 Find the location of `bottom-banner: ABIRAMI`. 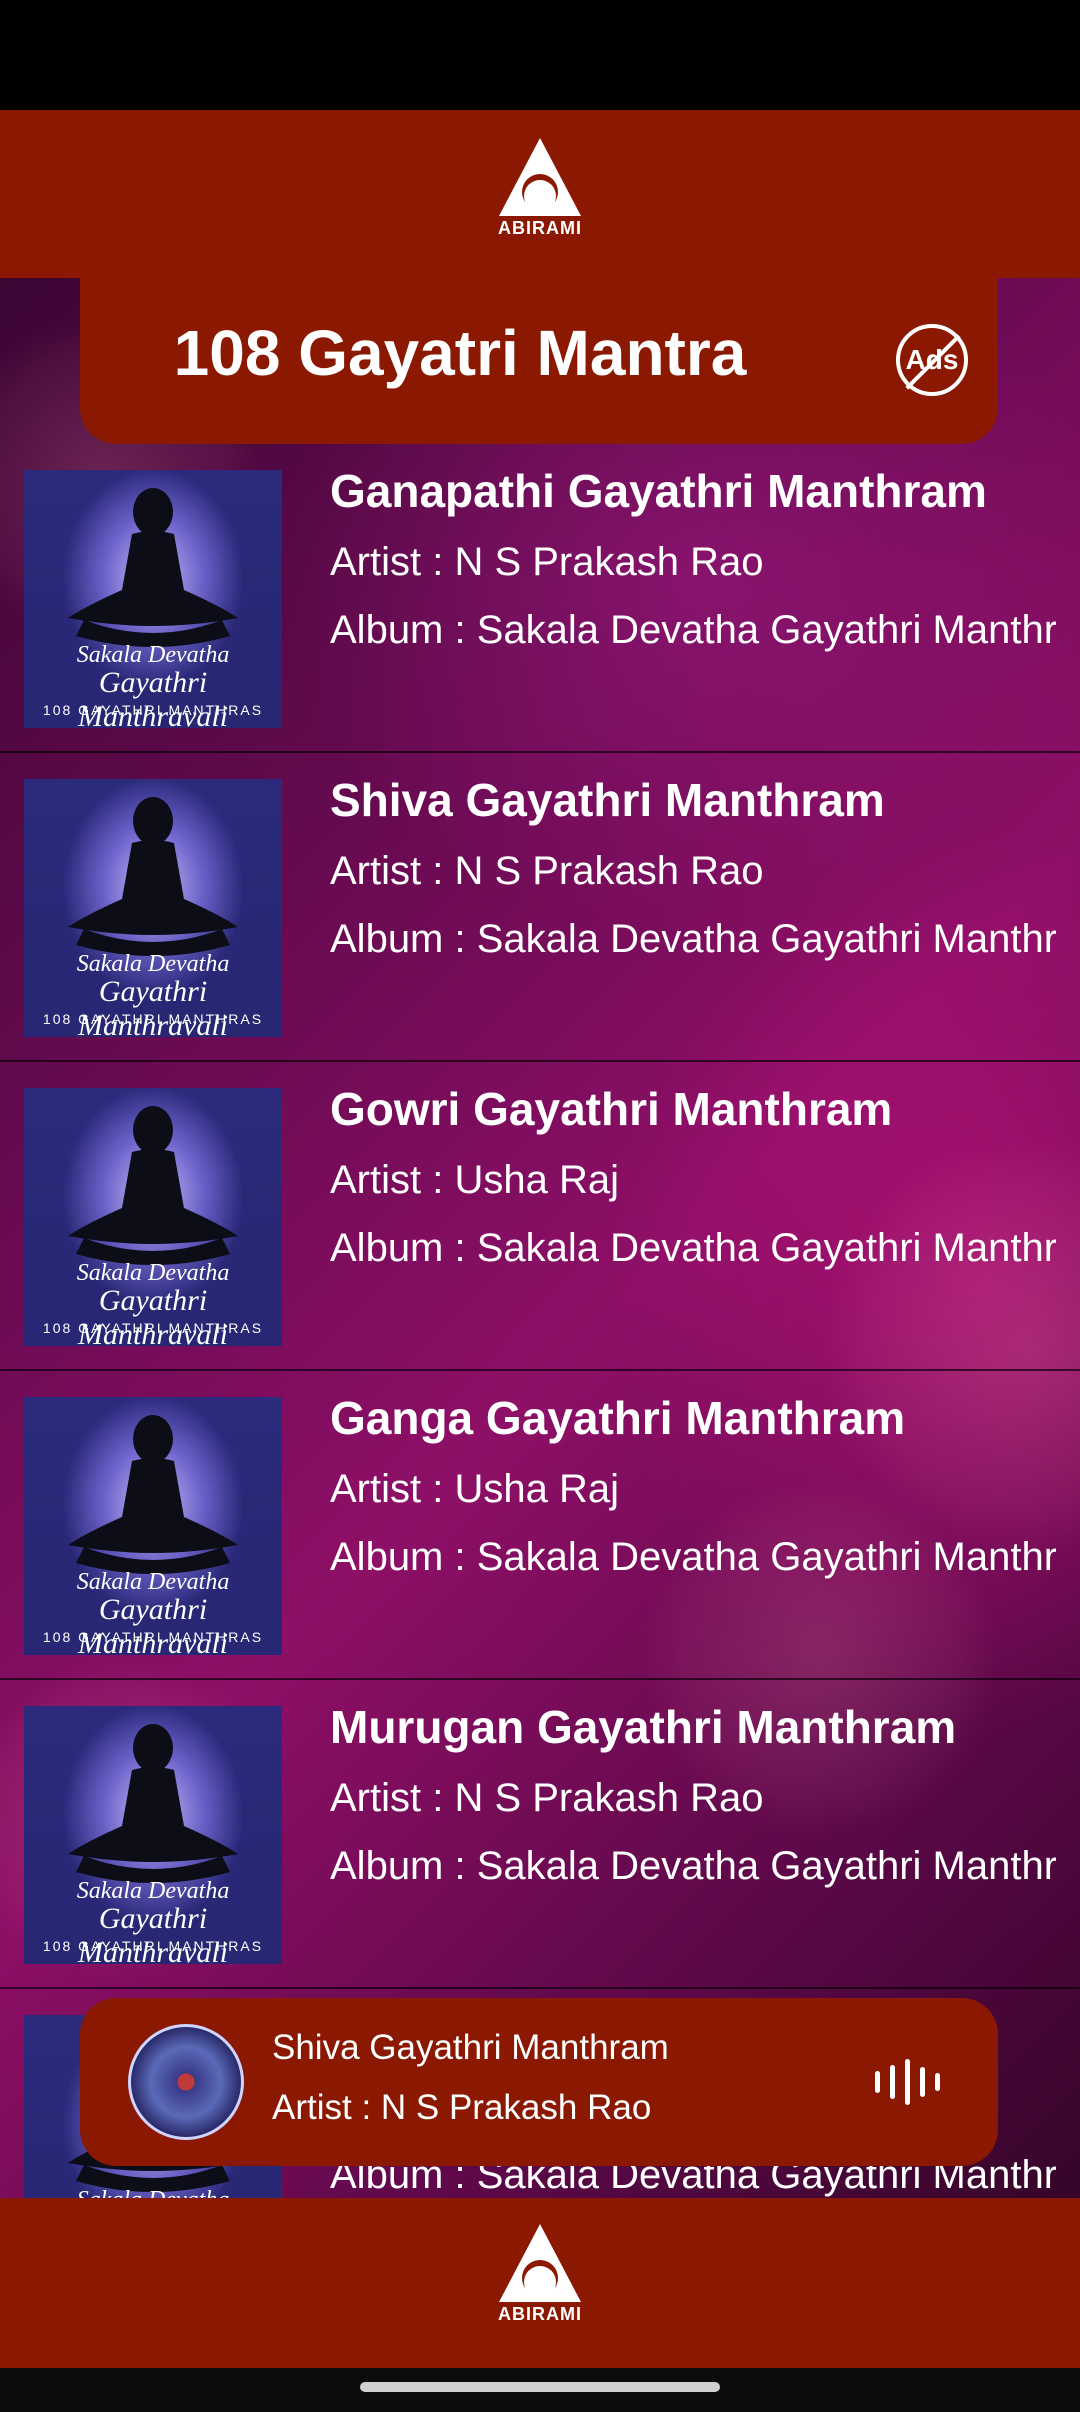

bottom-banner: ABIRAMI is located at coordinates (540, 2283).